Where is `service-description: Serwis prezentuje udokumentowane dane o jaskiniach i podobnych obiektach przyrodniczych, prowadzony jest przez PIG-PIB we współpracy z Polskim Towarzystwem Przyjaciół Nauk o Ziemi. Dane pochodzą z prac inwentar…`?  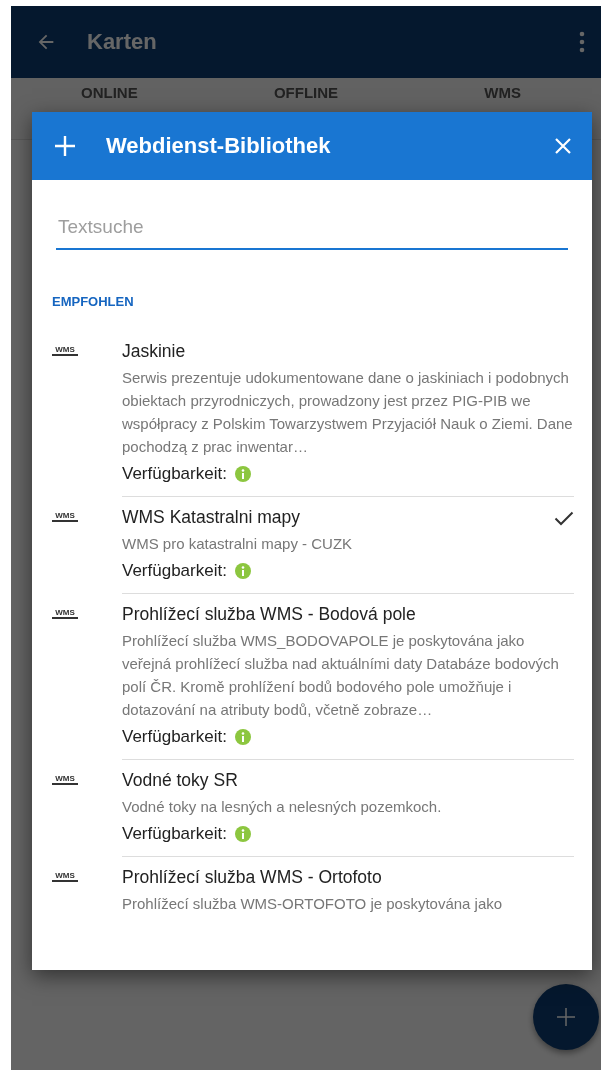 service-description: Serwis prezentuje udokumentowane dane o jaskiniach i podobnych obiektach przyrodniczych, prowadzony jest przez PIG-PIB we współpracy z Polskim Towarzystwem Przyjaciół Nauk o Ziemi. Dane pochodzą z prac inwentar… is located at coordinates (348, 412).